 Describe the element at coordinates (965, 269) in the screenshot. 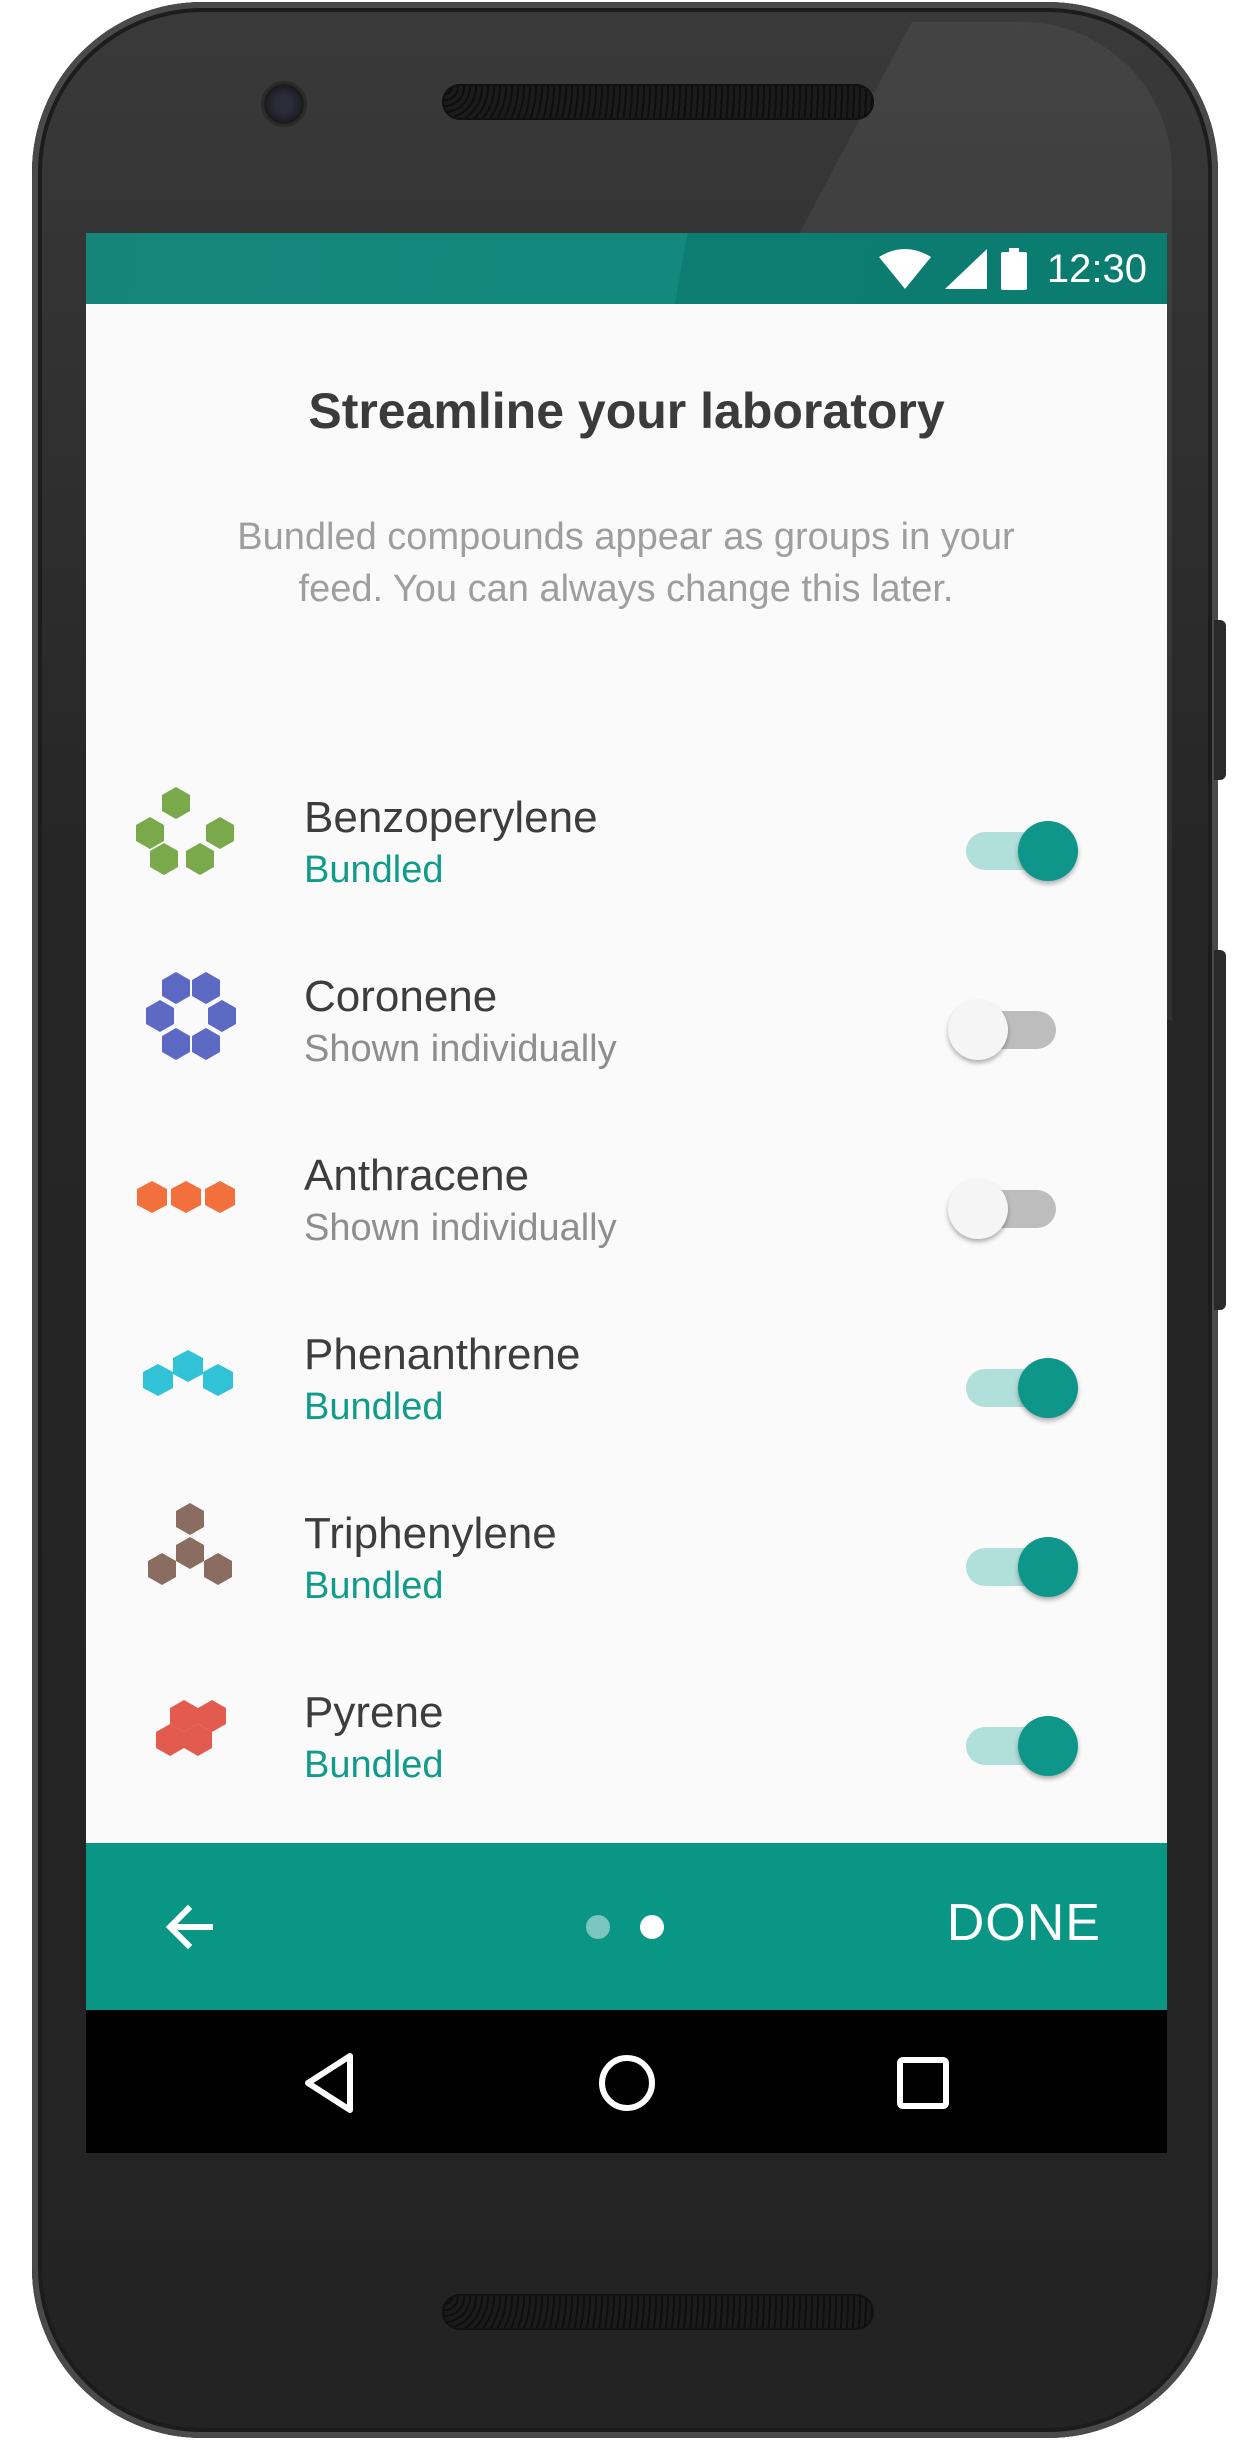

I see `cell-signal-icon` at that location.